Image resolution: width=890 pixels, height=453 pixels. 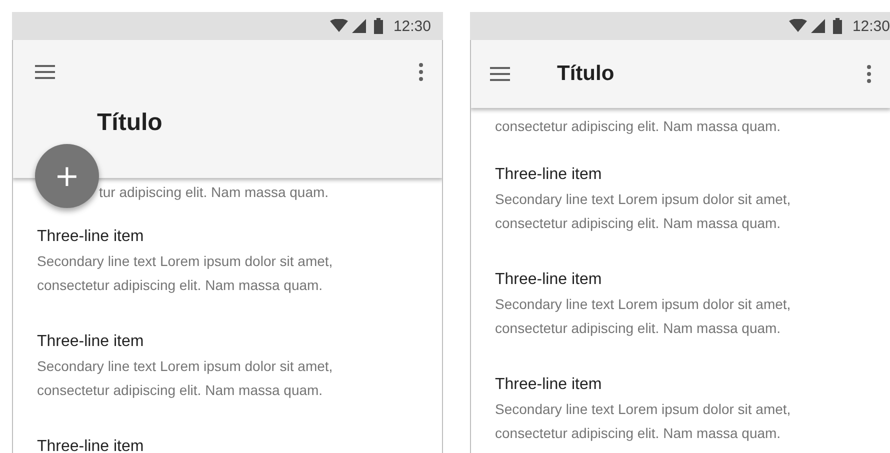 I want to click on list-item-text: tur adipiscing elit. Nam massa quam., so click(x=214, y=192).